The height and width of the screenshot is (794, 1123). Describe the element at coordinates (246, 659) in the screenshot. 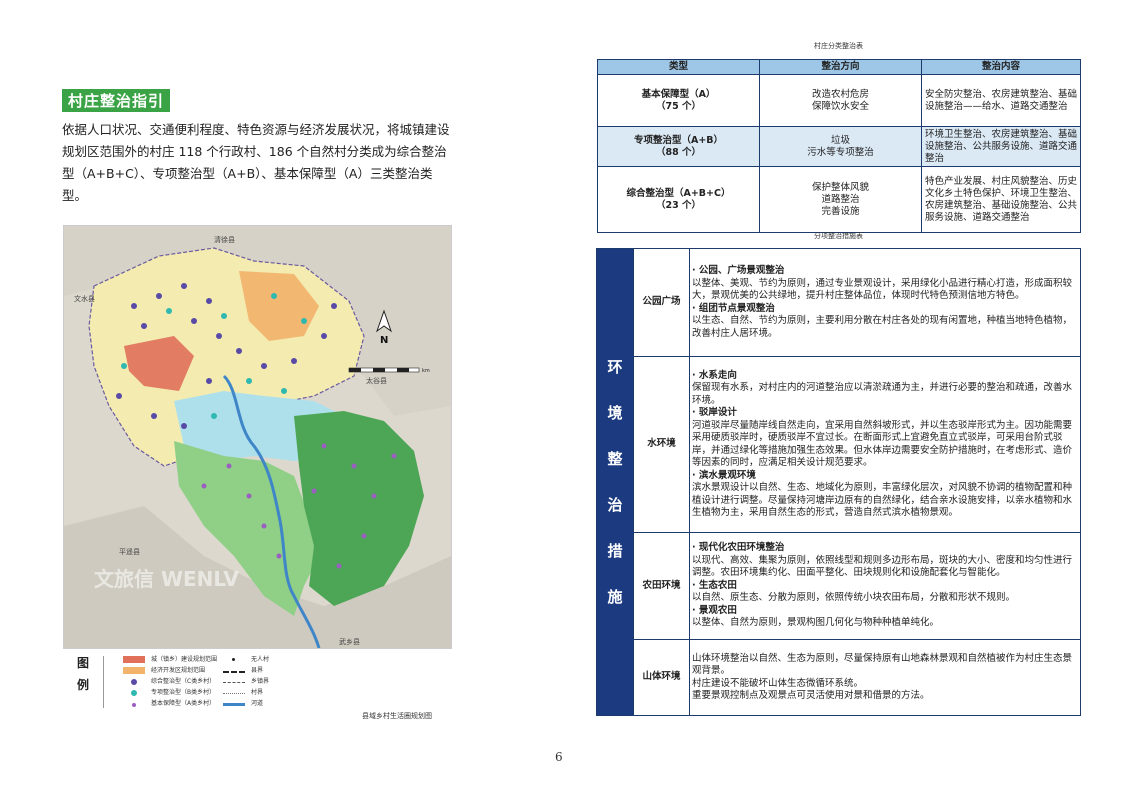

I see `legend-item: 无人村` at that location.